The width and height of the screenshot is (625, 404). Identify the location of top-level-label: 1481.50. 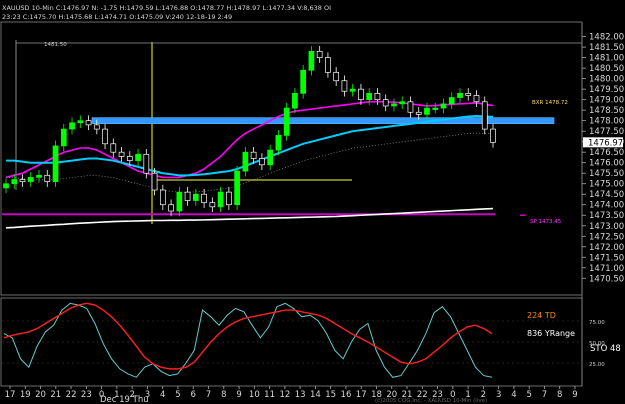
(55, 45).